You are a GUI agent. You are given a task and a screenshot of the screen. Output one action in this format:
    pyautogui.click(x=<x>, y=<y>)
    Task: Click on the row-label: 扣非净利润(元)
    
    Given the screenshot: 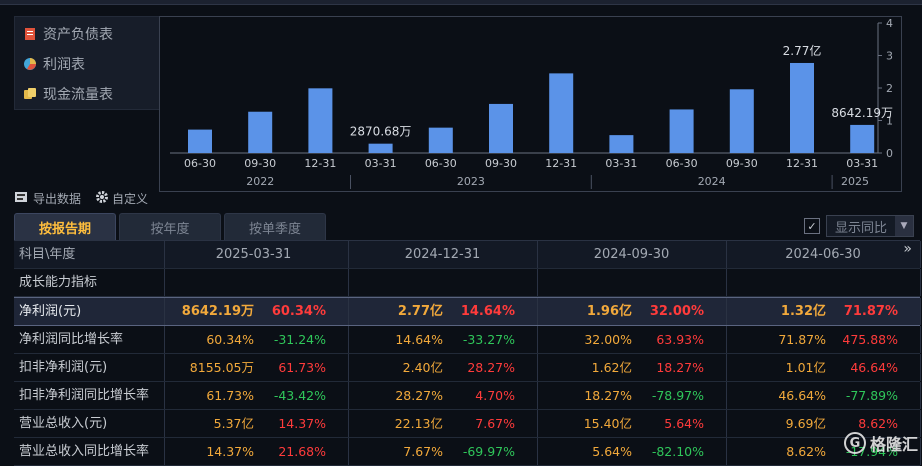 What is the action you would take?
    pyautogui.click(x=89, y=367)
    